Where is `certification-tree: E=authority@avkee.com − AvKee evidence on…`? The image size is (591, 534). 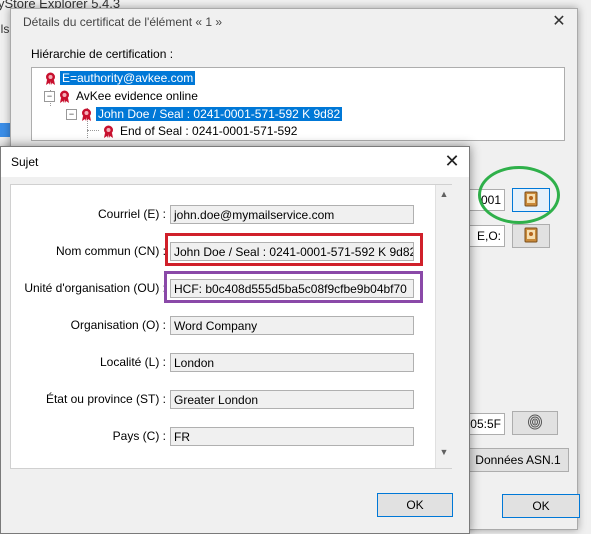 certification-tree: E=authority@avkee.com − AvKee evidence on… is located at coordinates (298, 104).